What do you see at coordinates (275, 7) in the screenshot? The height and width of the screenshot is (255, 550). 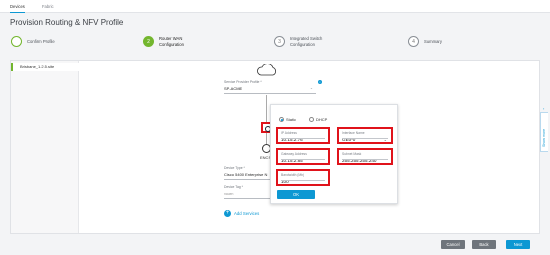 I see `top-nav: Devices Fabric` at bounding box center [275, 7].